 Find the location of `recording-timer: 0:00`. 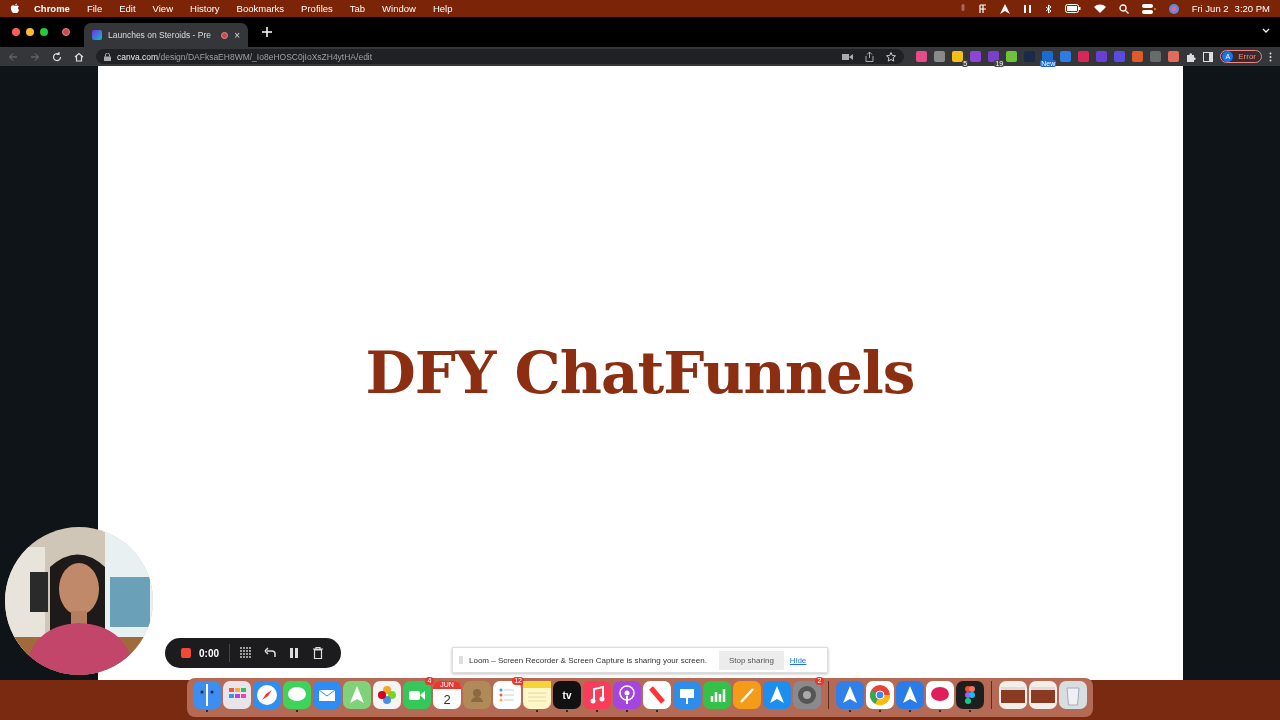

recording-timer: 0:00 is located at coordinates (209, 653).